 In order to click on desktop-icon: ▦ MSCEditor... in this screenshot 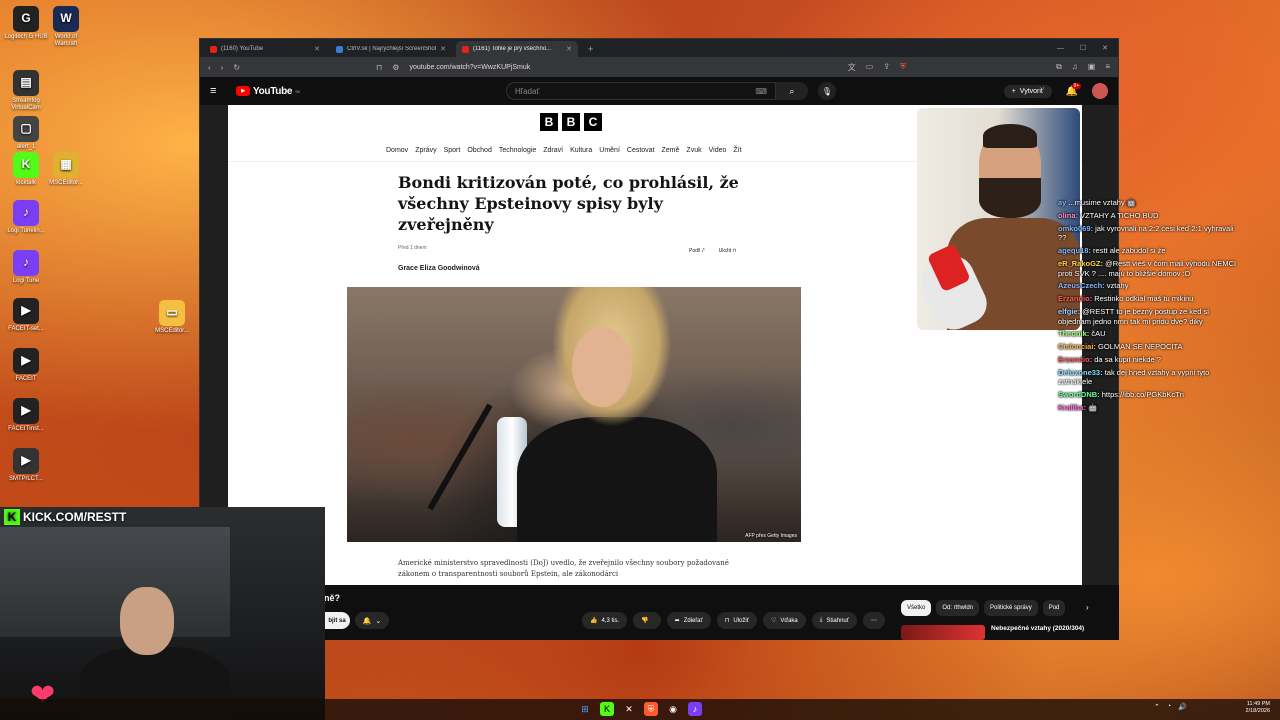, I will do `click(66, 169)`.